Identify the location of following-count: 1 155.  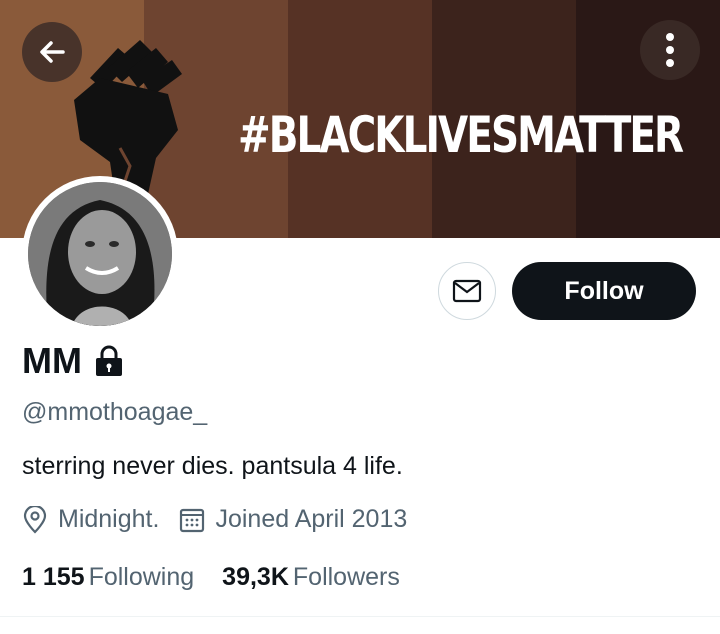
(53, 577).